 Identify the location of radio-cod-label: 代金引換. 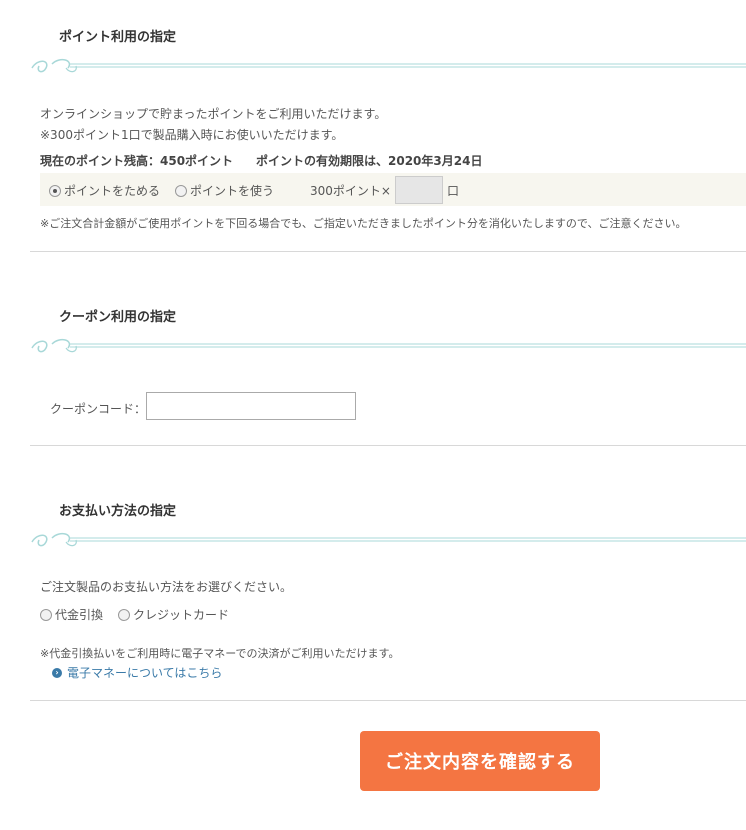
(79, 615).